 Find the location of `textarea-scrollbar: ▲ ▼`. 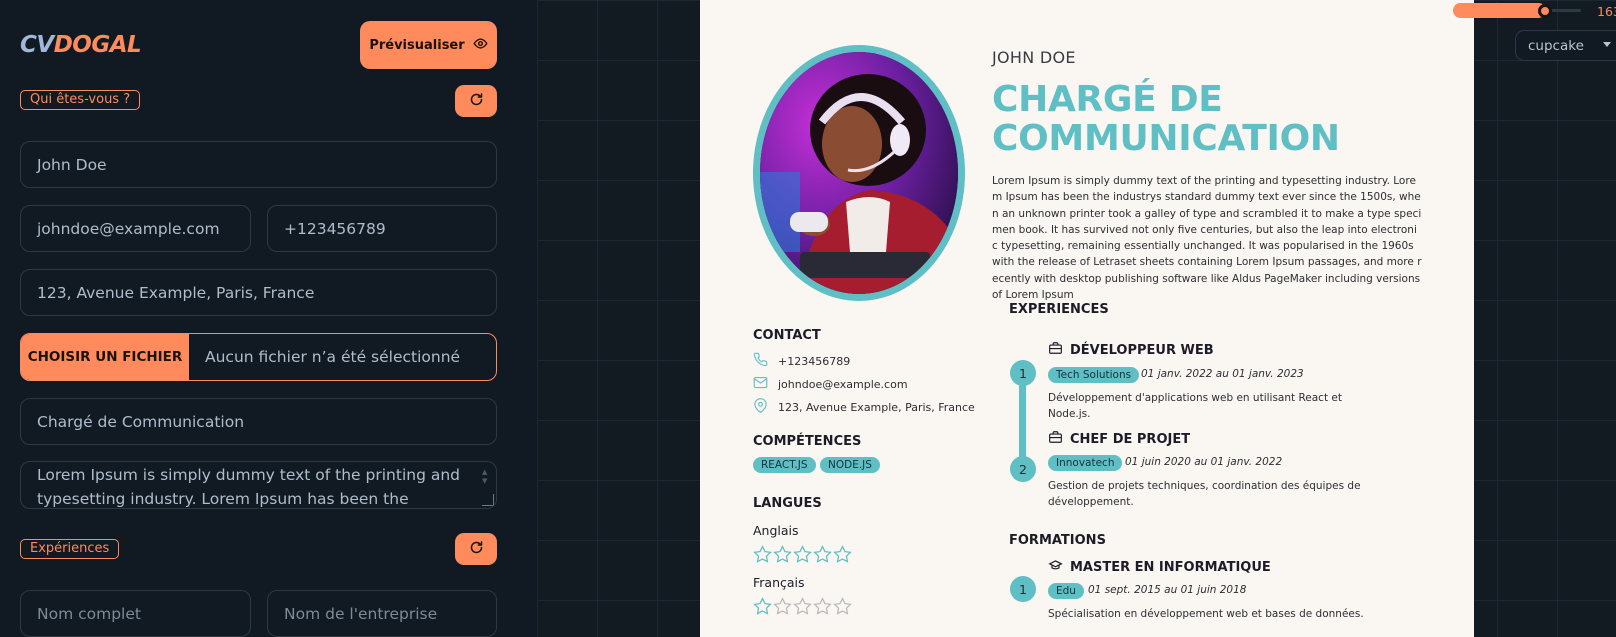

textarea-scrollbar: ▲ ▼ is located at coordinates (486, 477).